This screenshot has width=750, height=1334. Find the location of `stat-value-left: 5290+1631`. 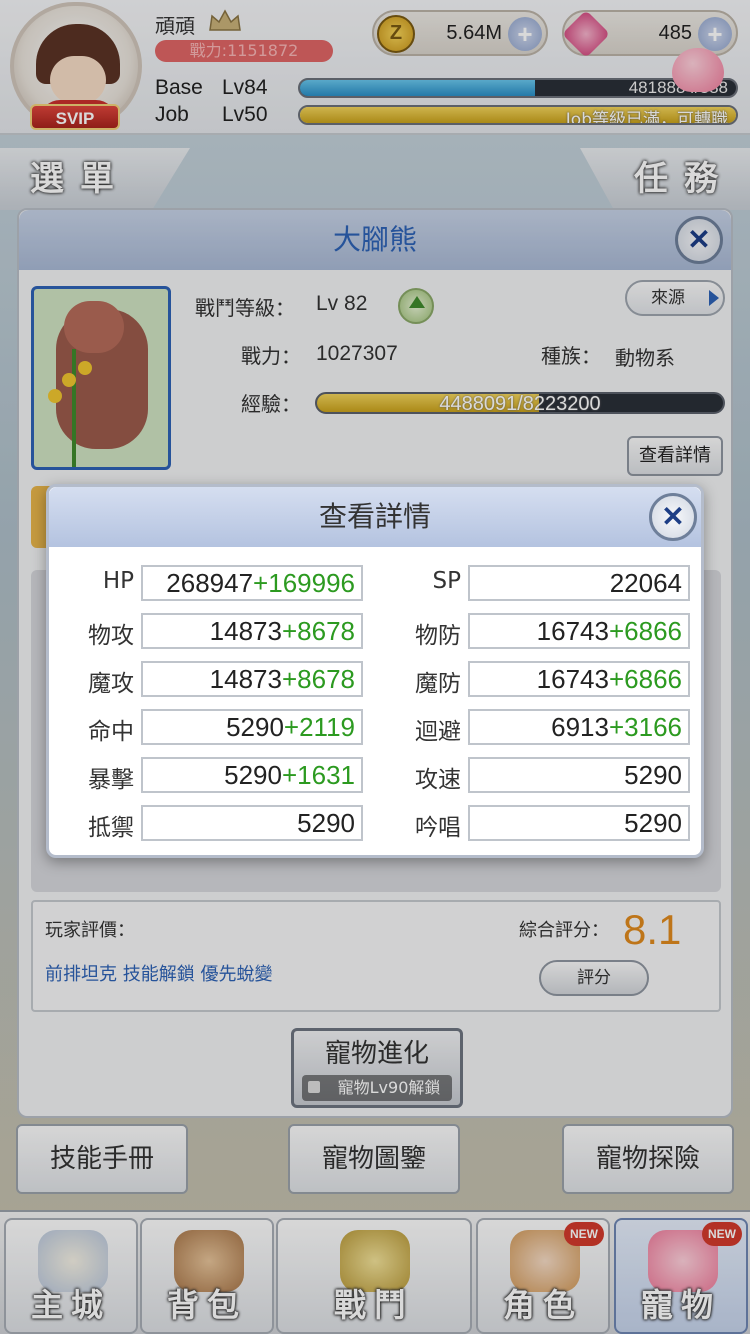

stat-value-left: 5290+1631 is located at coordinates (252, 775).